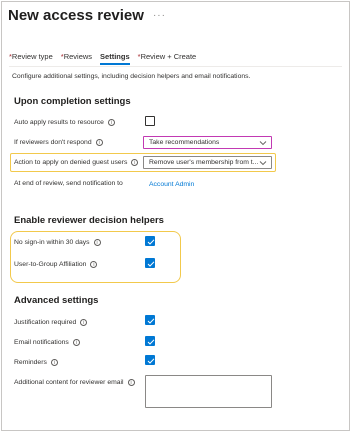 This screenshot has height=432, width=351. I want to click on tab-label: Reviews, so click(78, 56).